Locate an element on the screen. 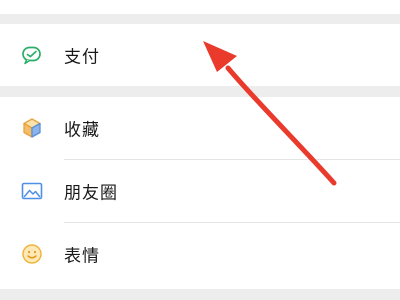 This screenshot has width=400, height=300. favorites-cube-icon is located at coordinates (32, 128).